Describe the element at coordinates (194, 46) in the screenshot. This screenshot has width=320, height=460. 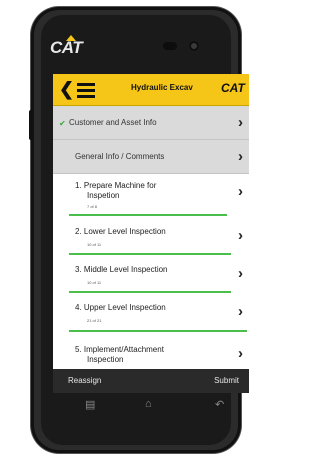
I see `front-camera` at that location.